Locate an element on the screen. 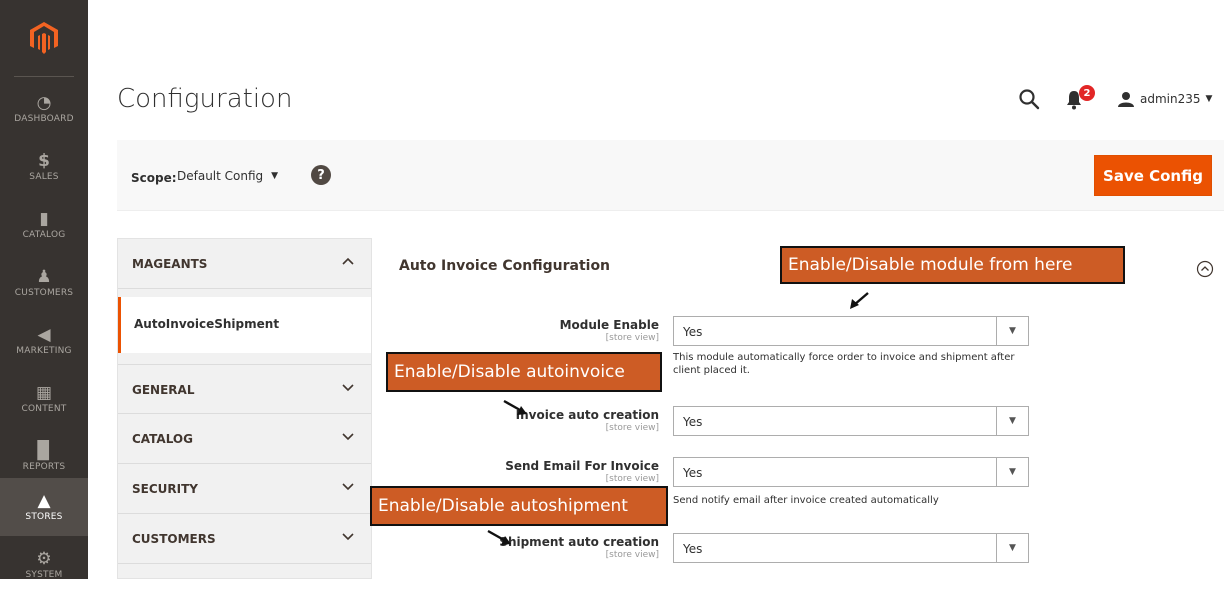 This screenshot has height=594, width=1224. nav-item-marketing: ◀ MARKETING is located at coordinates (44, 341).